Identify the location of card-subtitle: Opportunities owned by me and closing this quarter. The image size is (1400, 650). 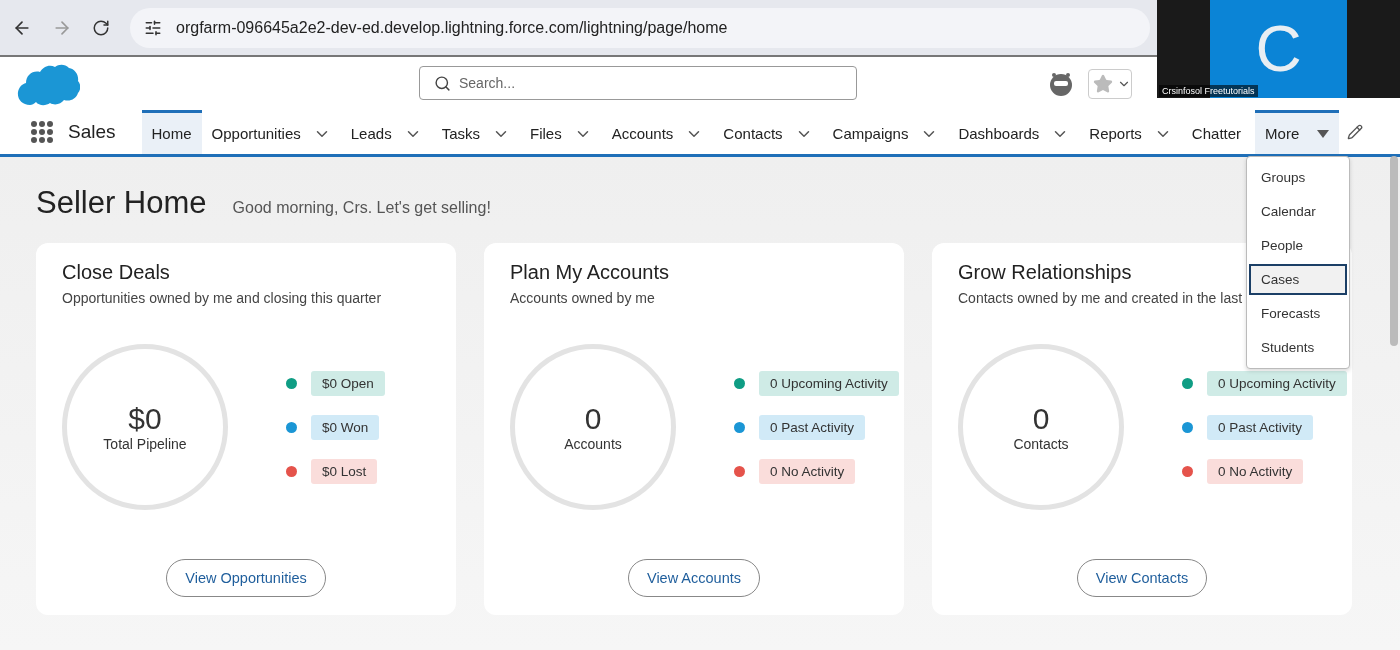
(222, 298).